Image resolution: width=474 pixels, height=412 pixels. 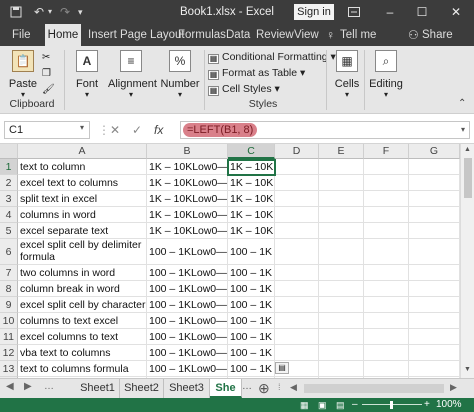 I want to click on save-icon, so click(x=16, y=12).